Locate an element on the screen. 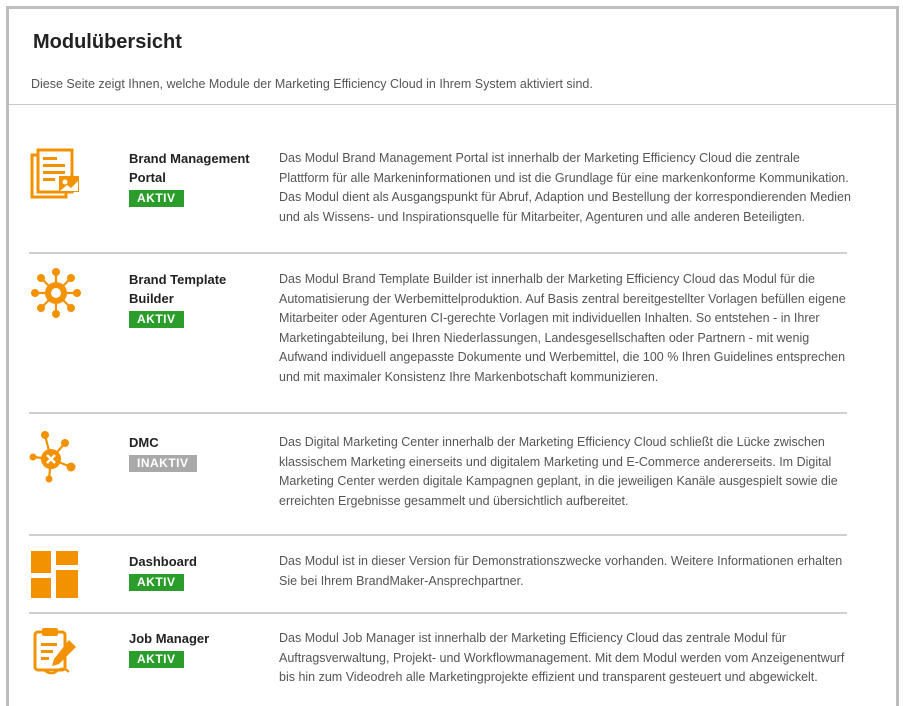 This screenshot has height=706, width=903. module-name: Dashboard is located at coordinates (163, 561).